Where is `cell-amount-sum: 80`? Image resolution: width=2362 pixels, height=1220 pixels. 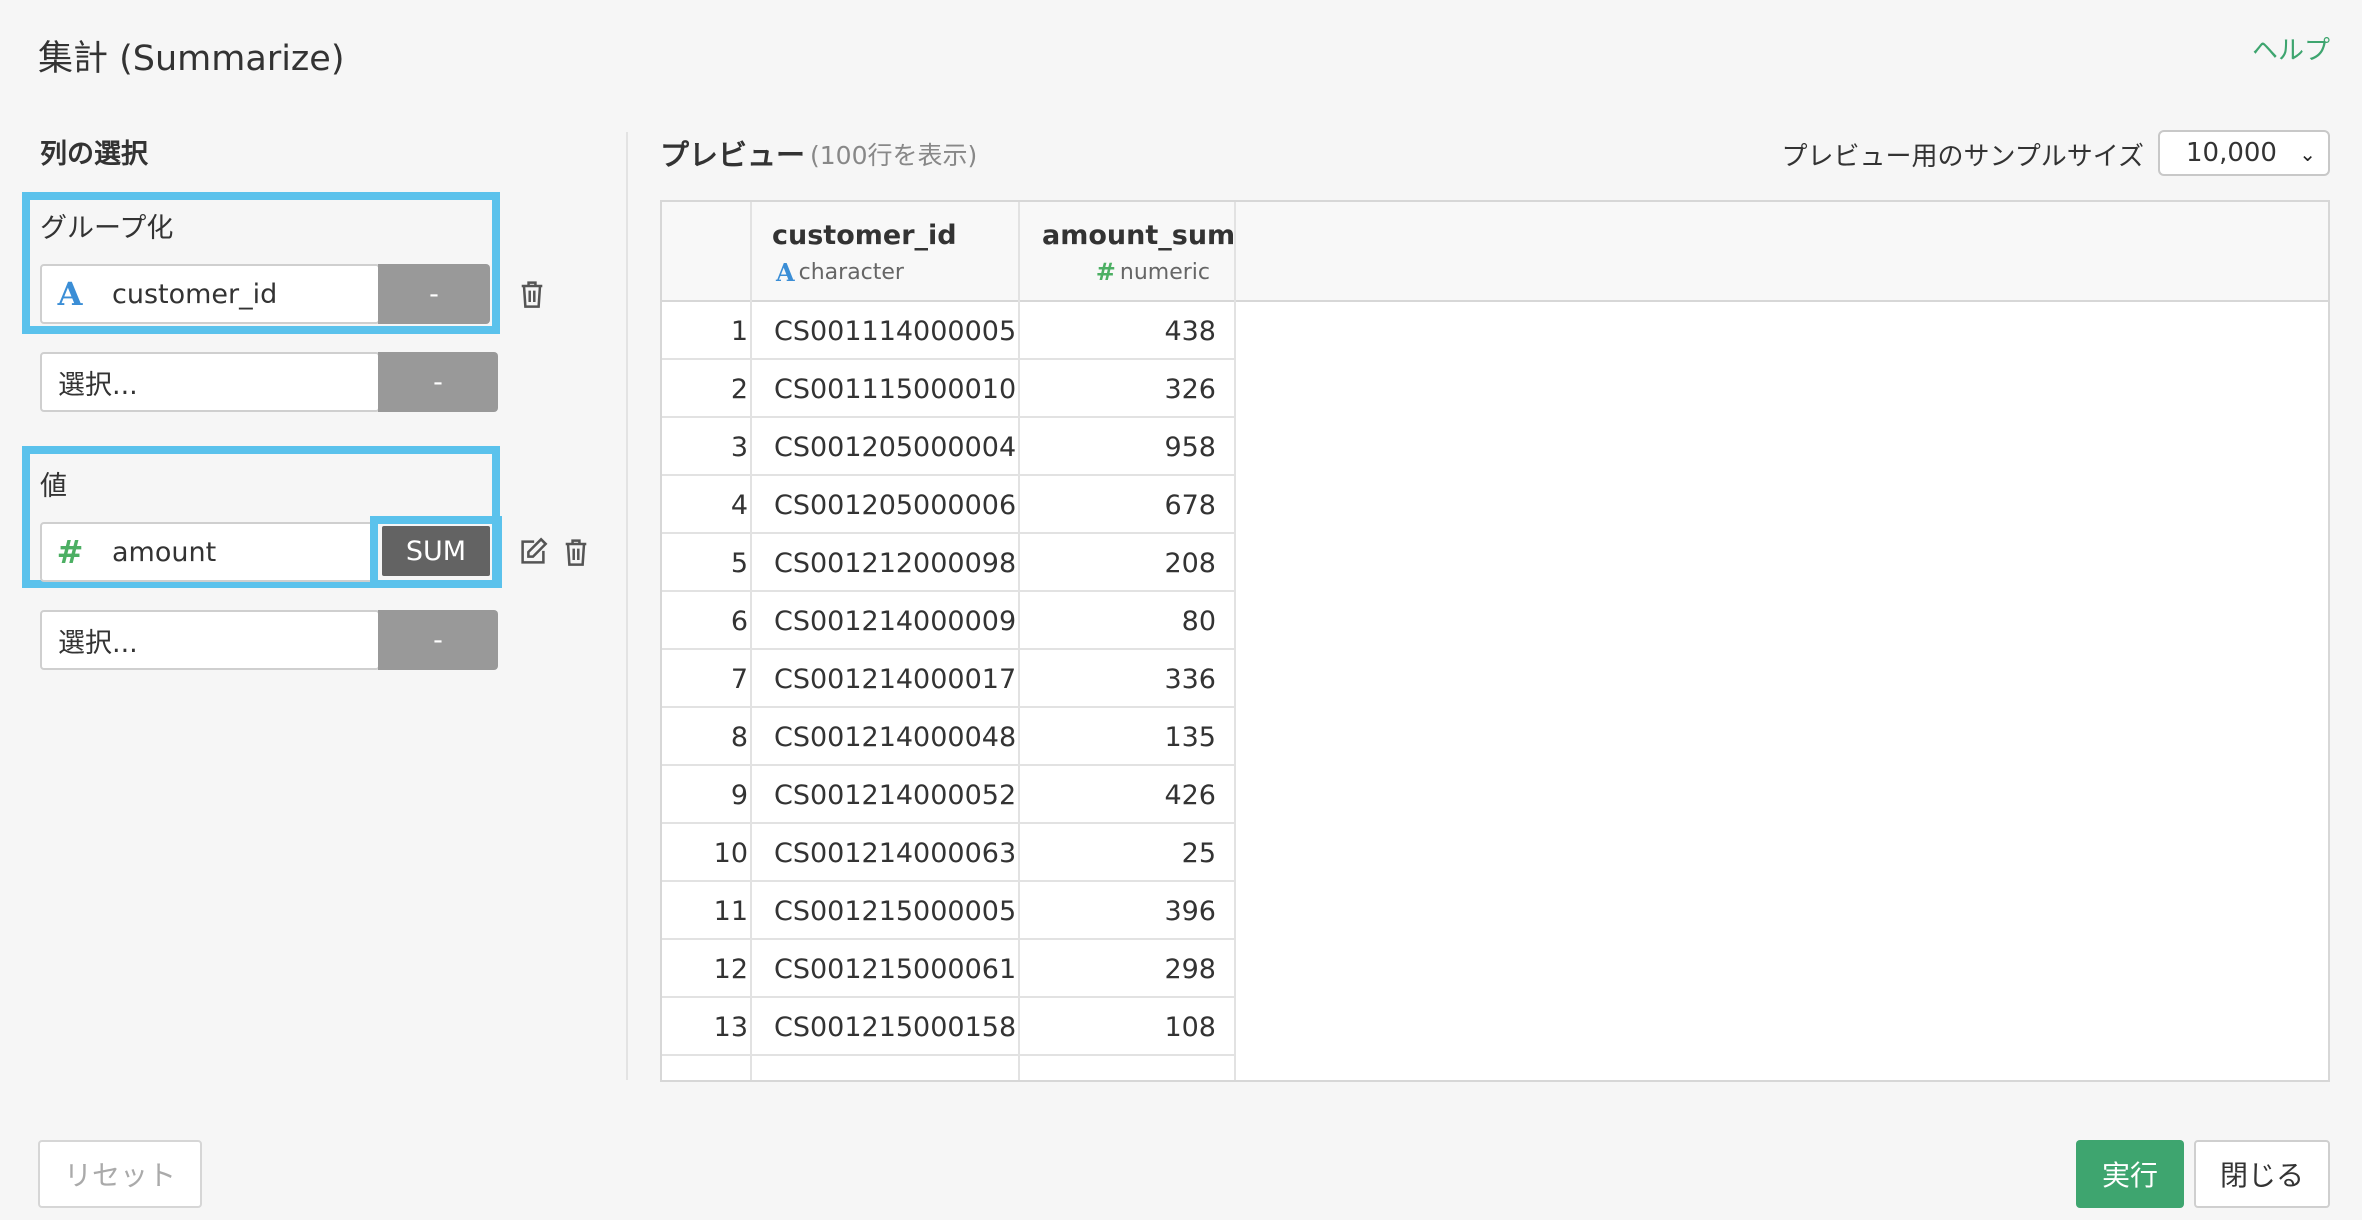 cell-amount-sum: 80 is located at coordinates (1198, 621).